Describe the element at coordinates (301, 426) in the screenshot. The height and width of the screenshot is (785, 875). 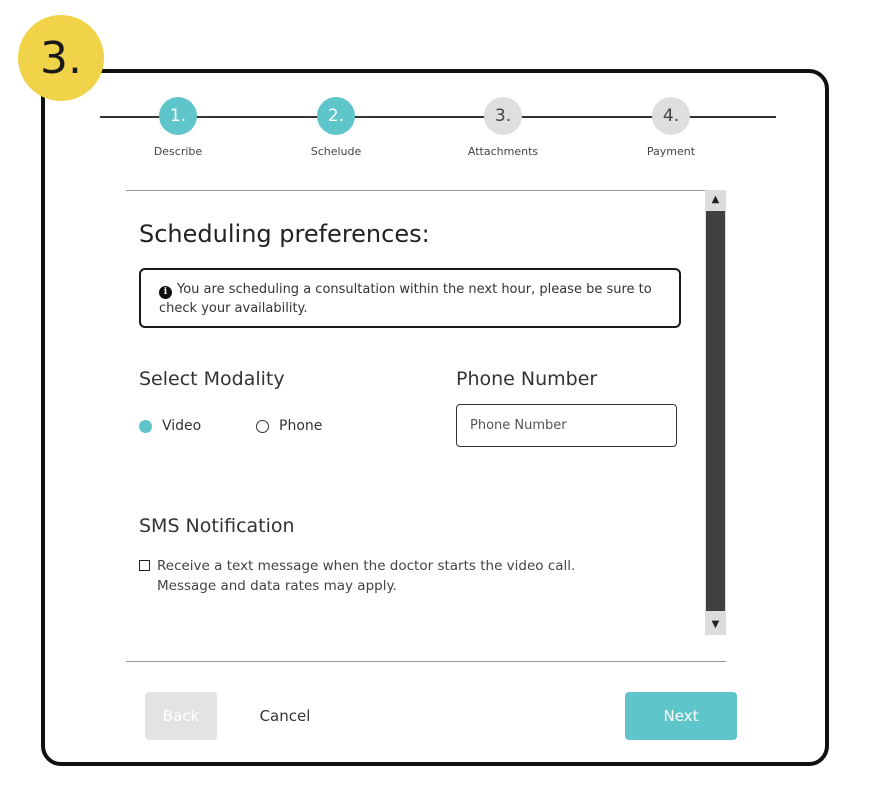
I see `radio-phone-label: Phone` at that location.